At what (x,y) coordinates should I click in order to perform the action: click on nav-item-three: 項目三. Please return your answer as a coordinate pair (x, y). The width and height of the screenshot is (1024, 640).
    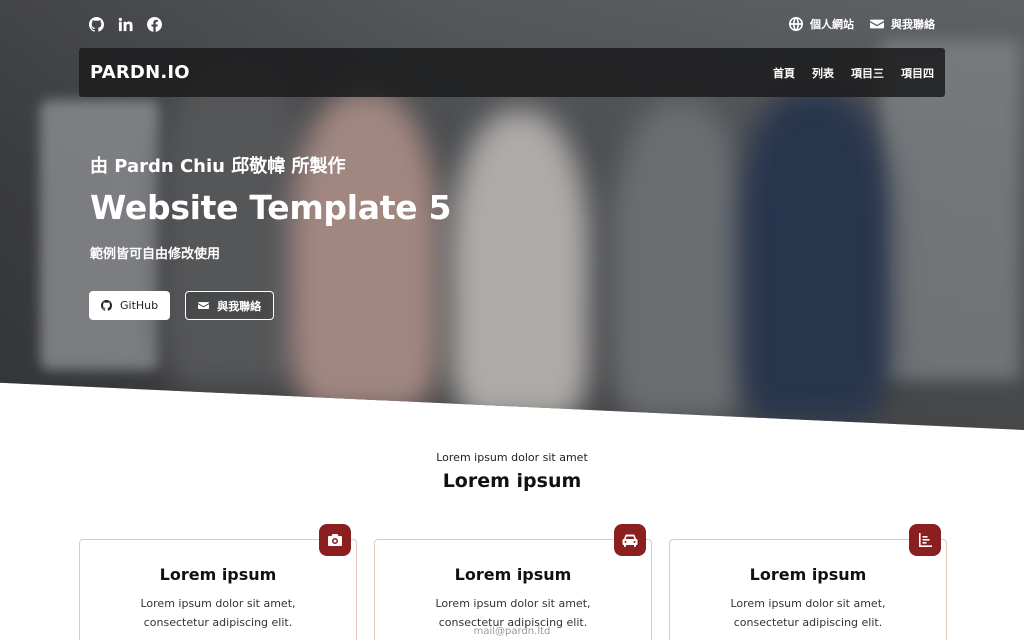
    Looking at the image, I should click on (867, 73).